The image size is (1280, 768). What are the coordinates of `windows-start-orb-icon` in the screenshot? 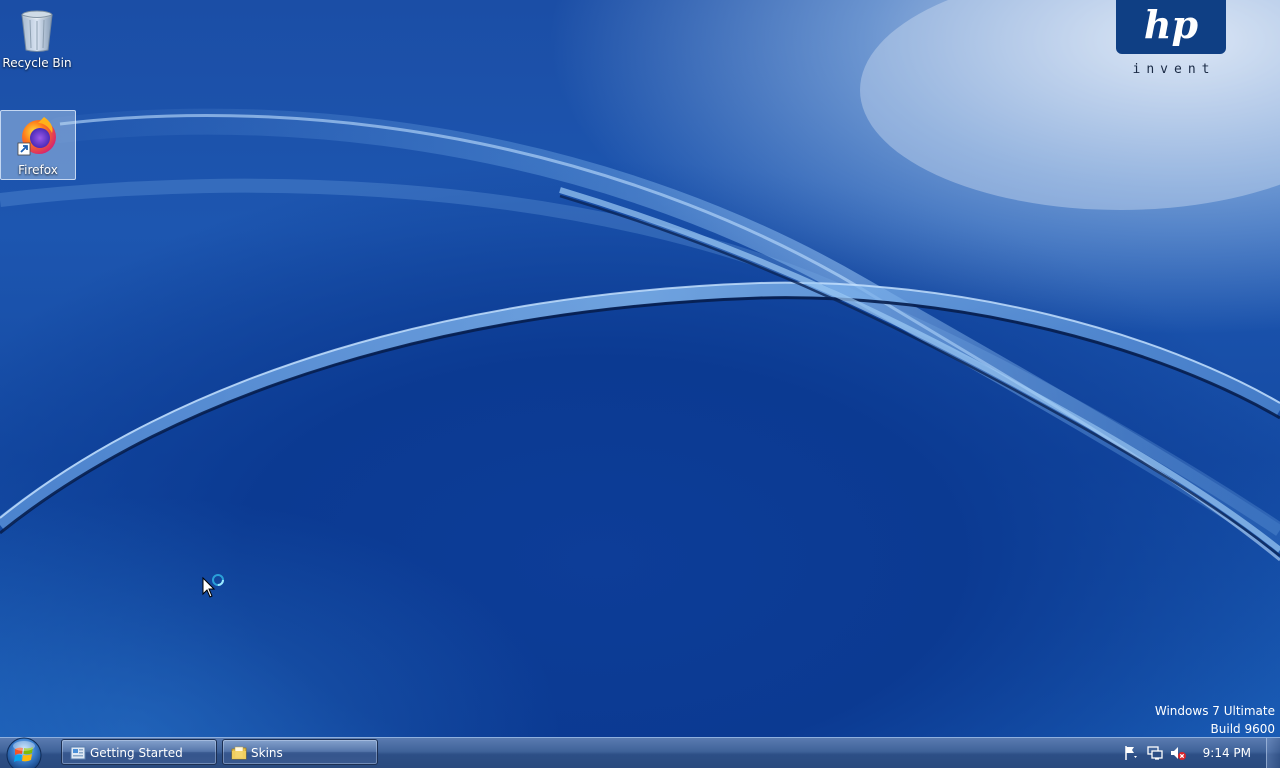 It's located at (24, 751).